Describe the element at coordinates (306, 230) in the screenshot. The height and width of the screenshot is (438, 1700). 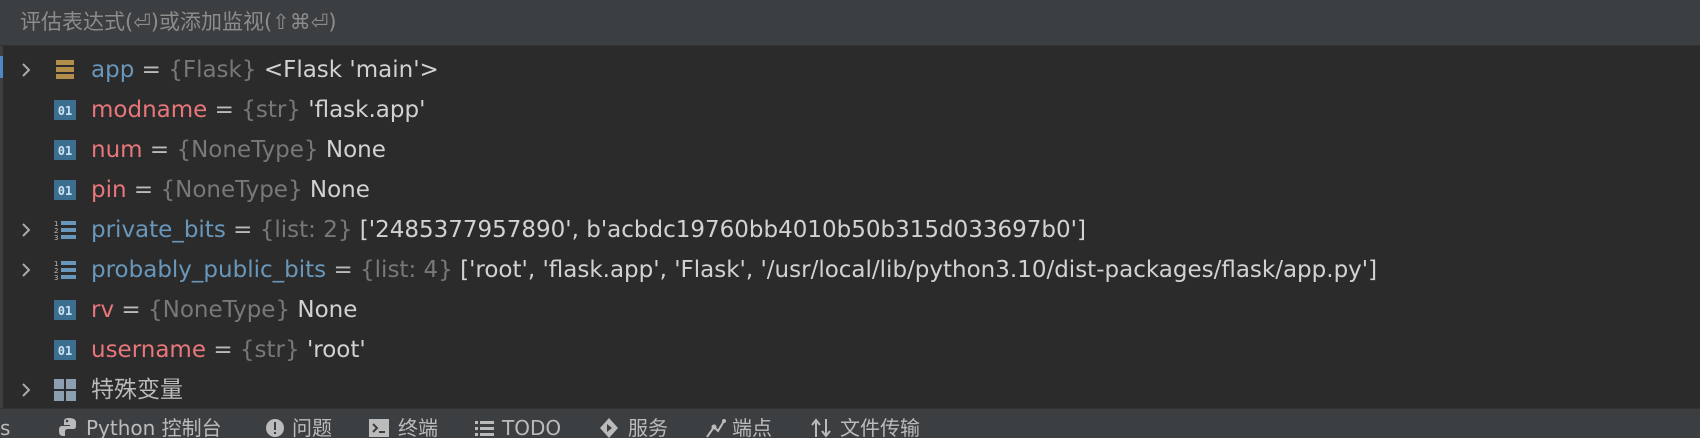
I see `variable-type: {list: 2}` at that location.